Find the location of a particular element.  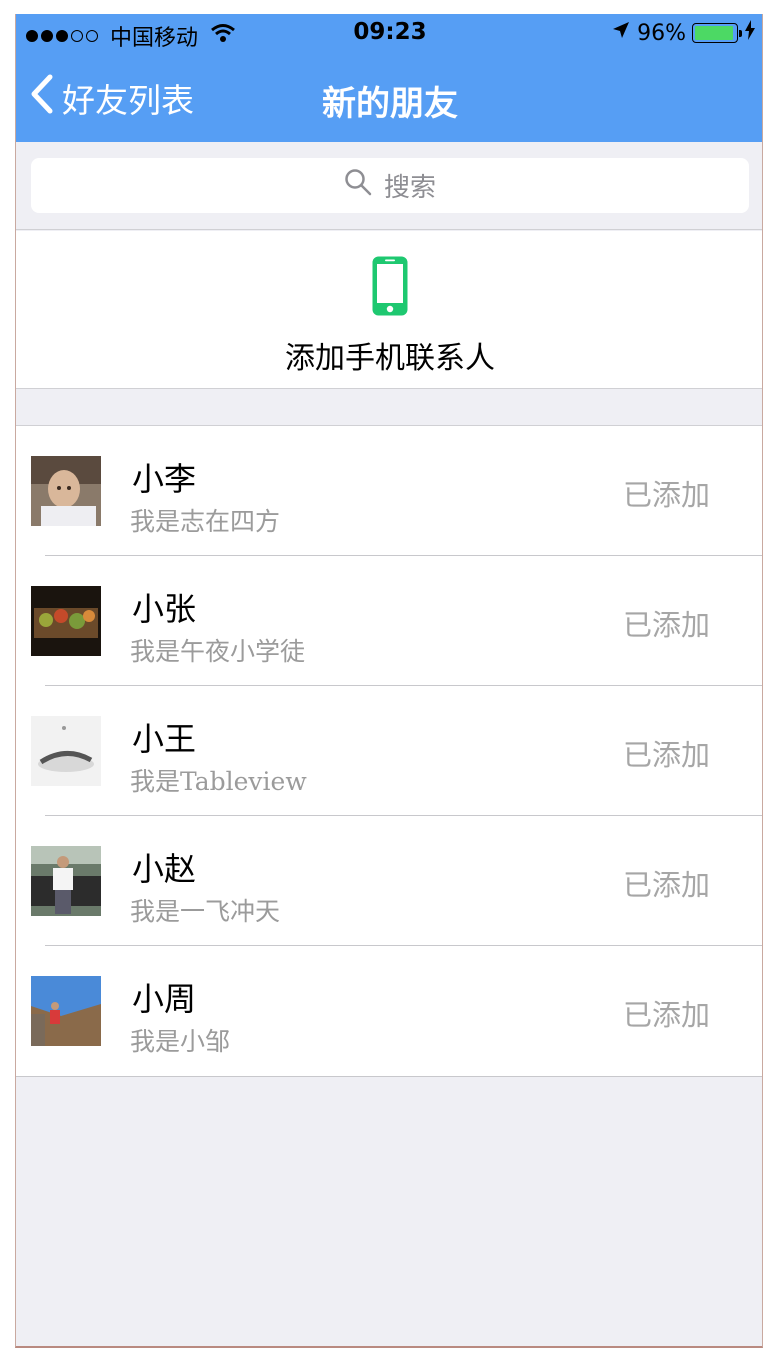

search-bar: 搜索 is located at coordinates (389, 186).